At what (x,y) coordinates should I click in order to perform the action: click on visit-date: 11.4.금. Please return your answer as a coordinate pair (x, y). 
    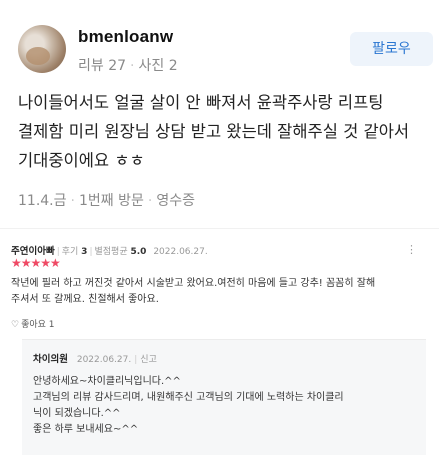
    Looking at the image, I should click on (42, 201).